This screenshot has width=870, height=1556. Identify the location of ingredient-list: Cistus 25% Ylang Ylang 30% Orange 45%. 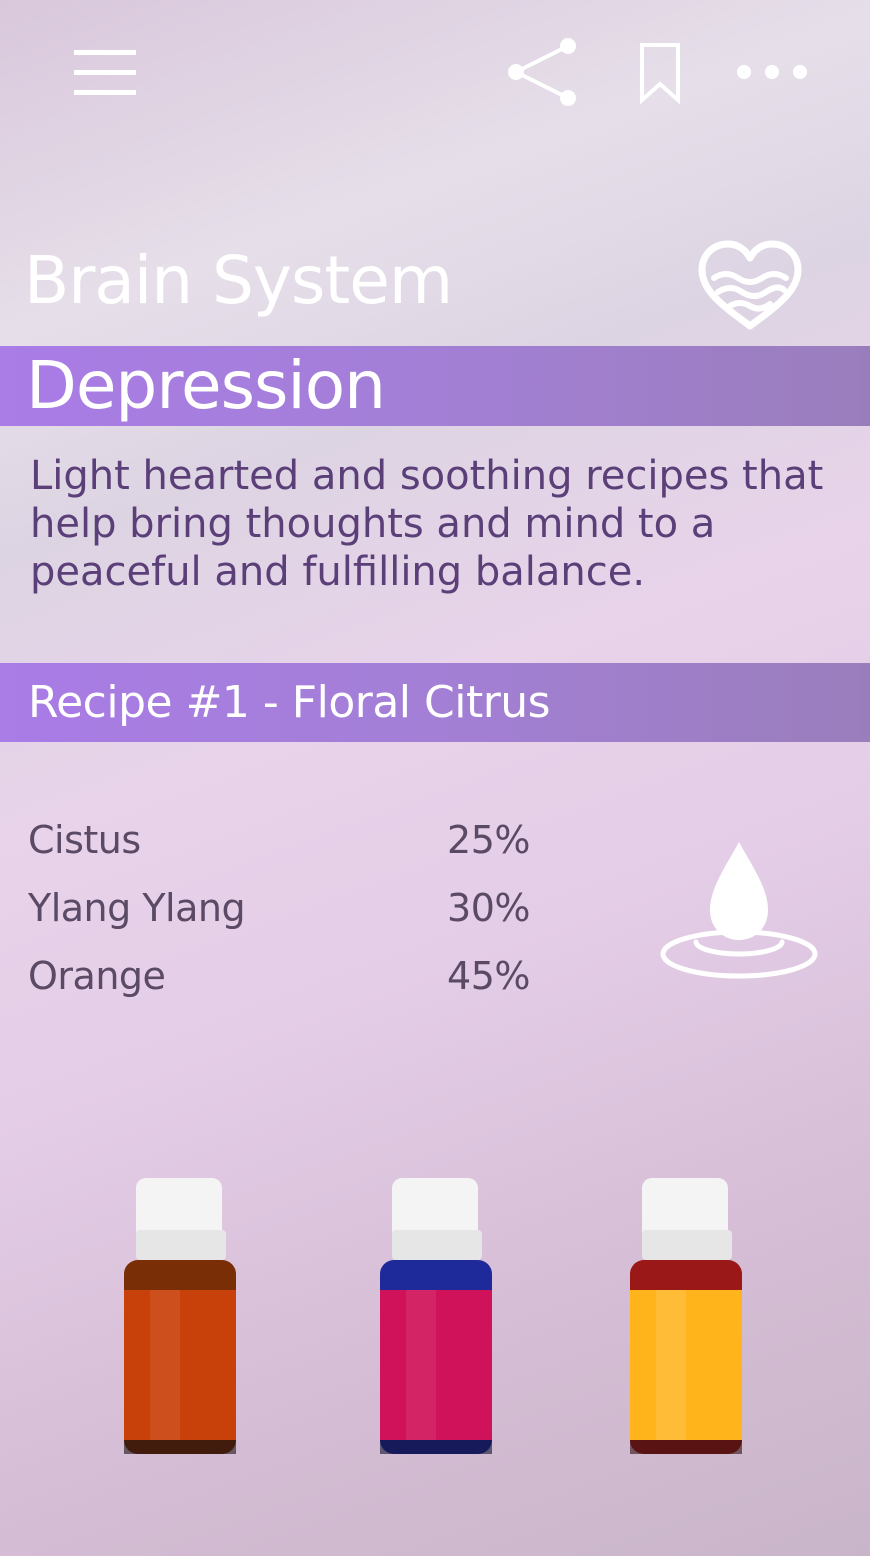
(288, 920).